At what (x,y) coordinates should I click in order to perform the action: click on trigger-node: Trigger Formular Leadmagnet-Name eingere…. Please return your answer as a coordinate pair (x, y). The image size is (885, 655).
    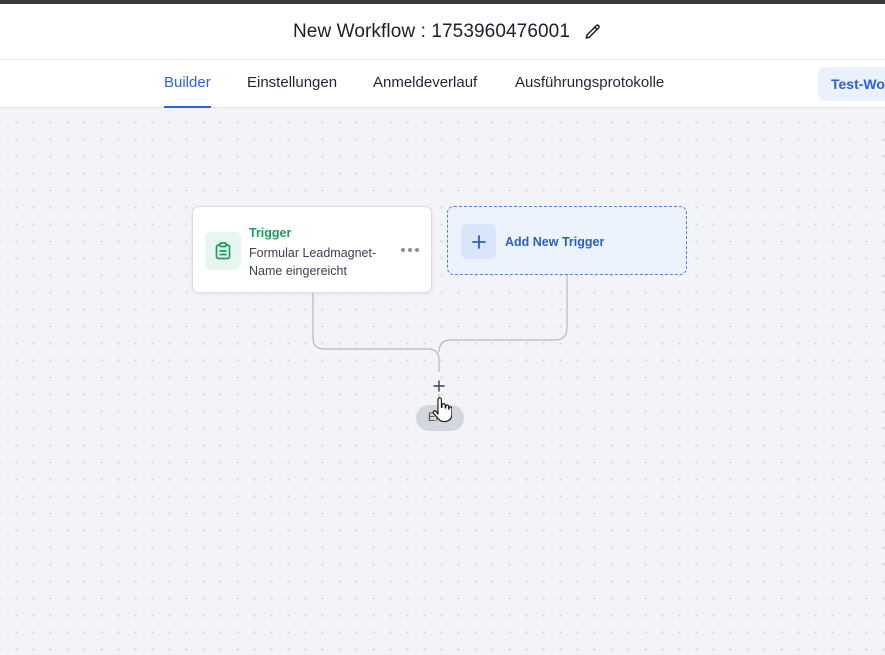
    Looking at the image, I should click on (312, 249).